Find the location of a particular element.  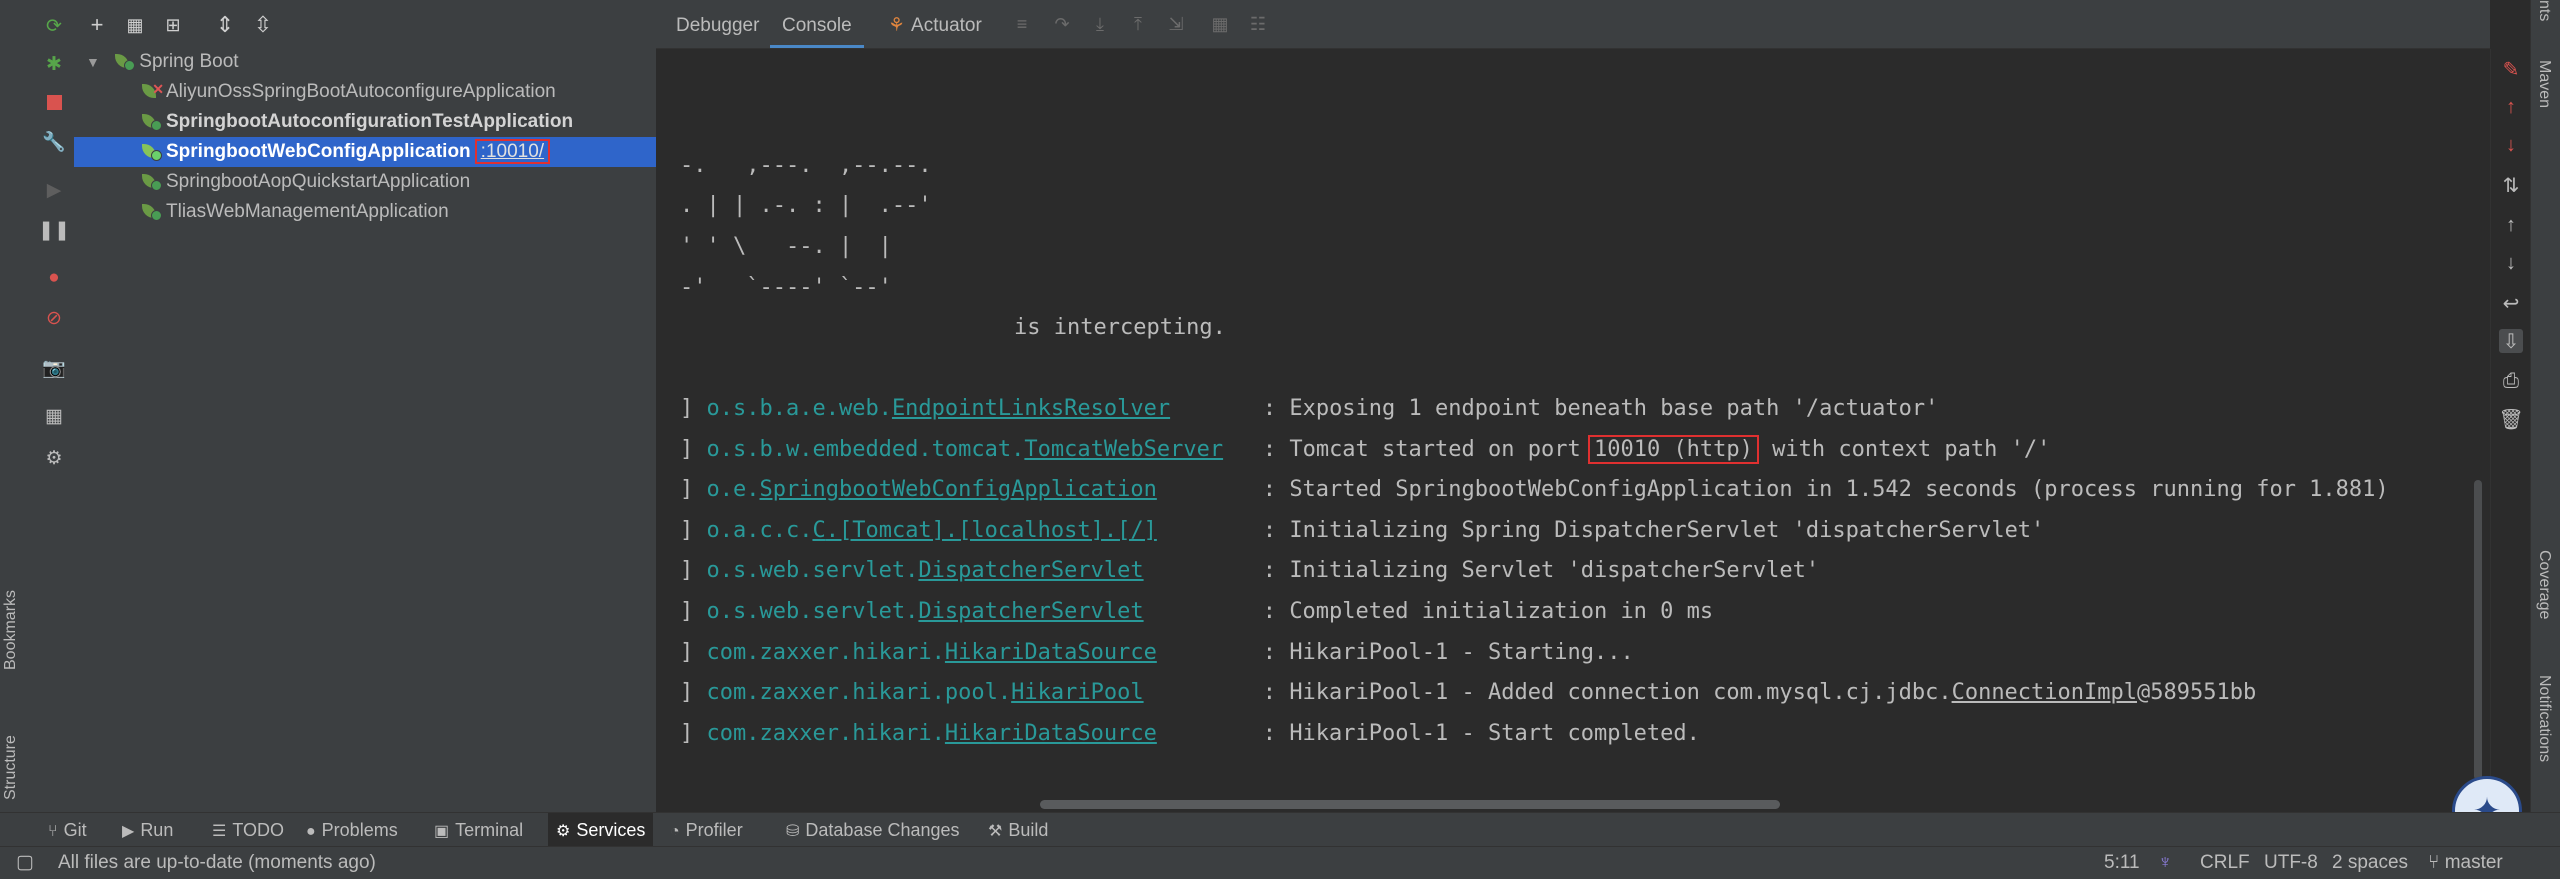

tab-actuator: ⚘ Actuator is located at coordinates (935, 24).